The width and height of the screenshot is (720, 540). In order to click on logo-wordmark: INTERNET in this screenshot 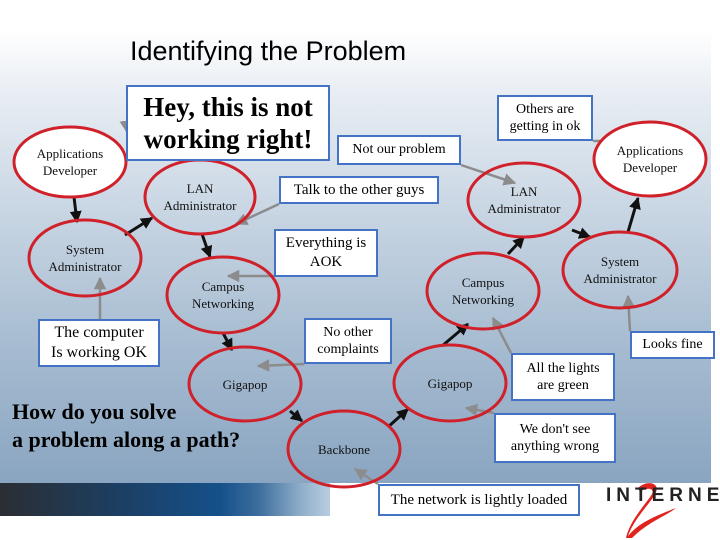, I will do `click(663, 495)`.